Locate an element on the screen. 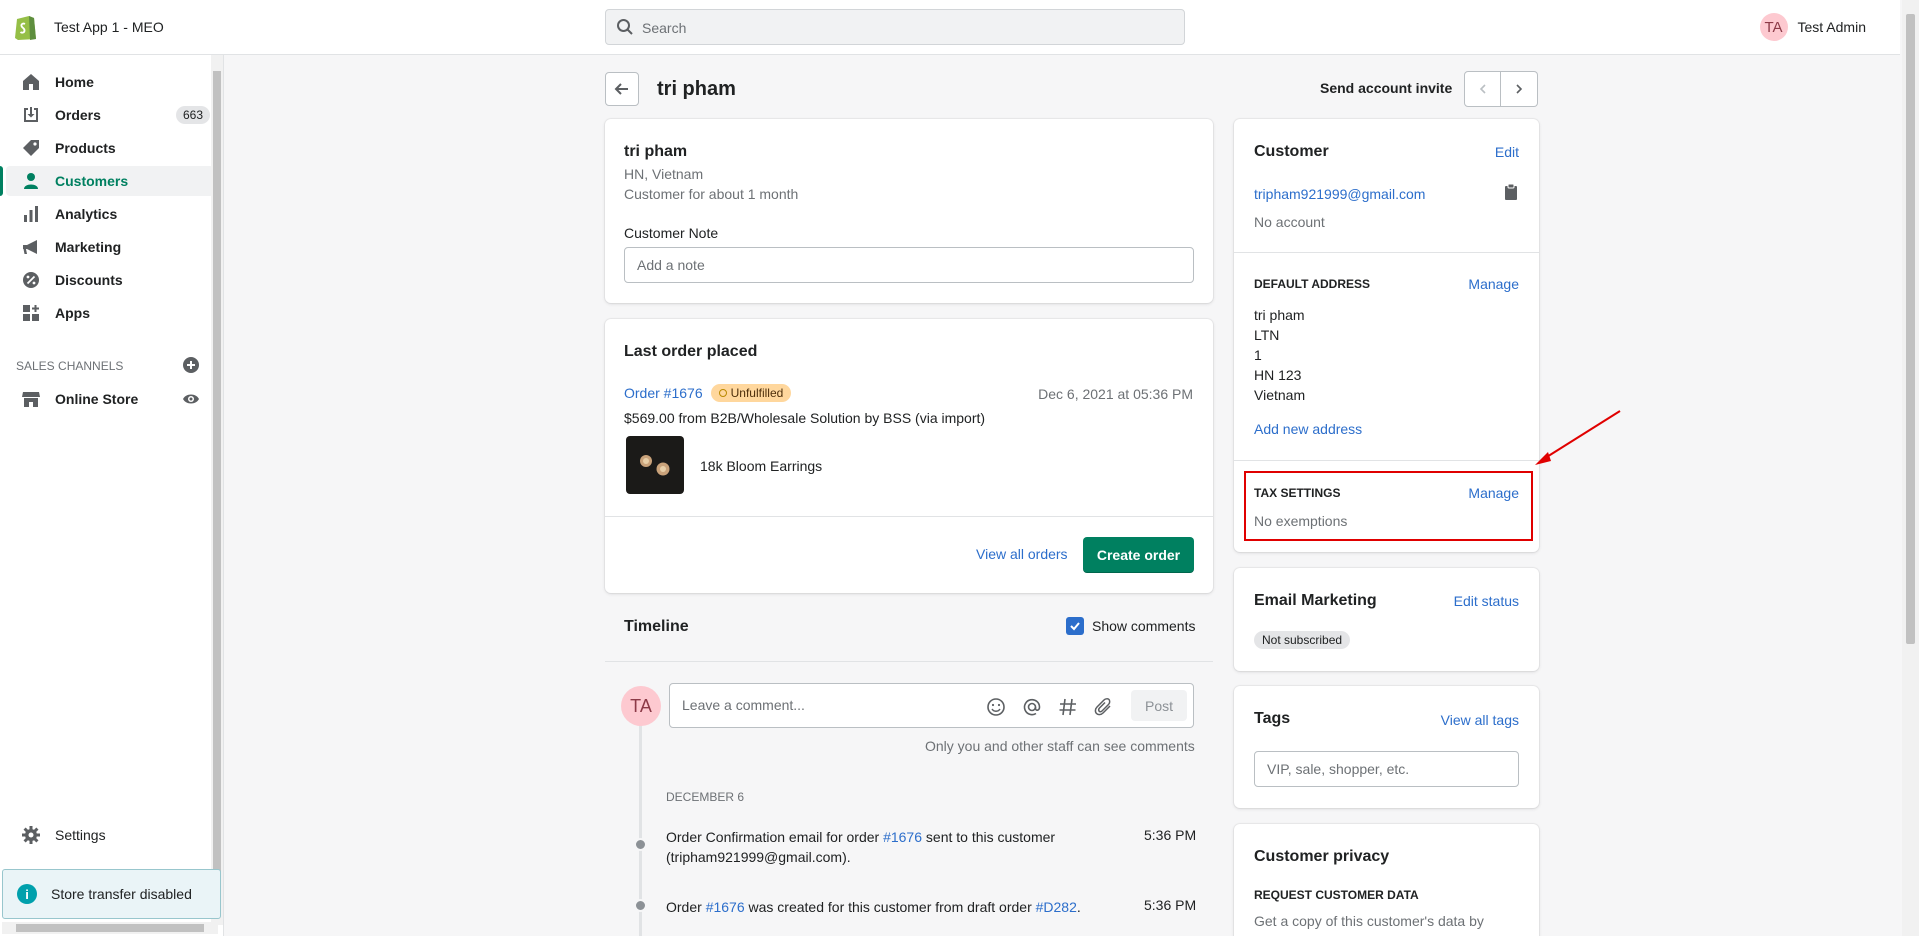  sidebar-scrollbar is located at coordinates (217, 490).